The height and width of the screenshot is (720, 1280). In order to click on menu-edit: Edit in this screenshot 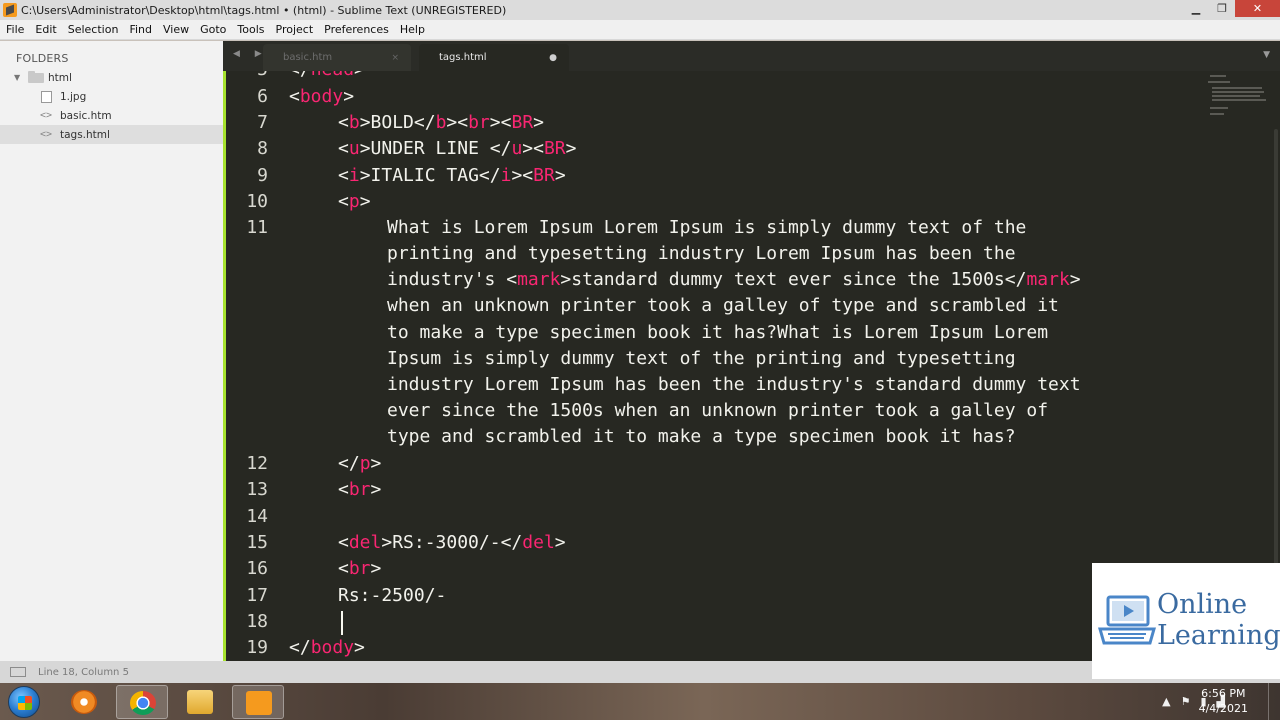, I will do `click(45, 29)`.